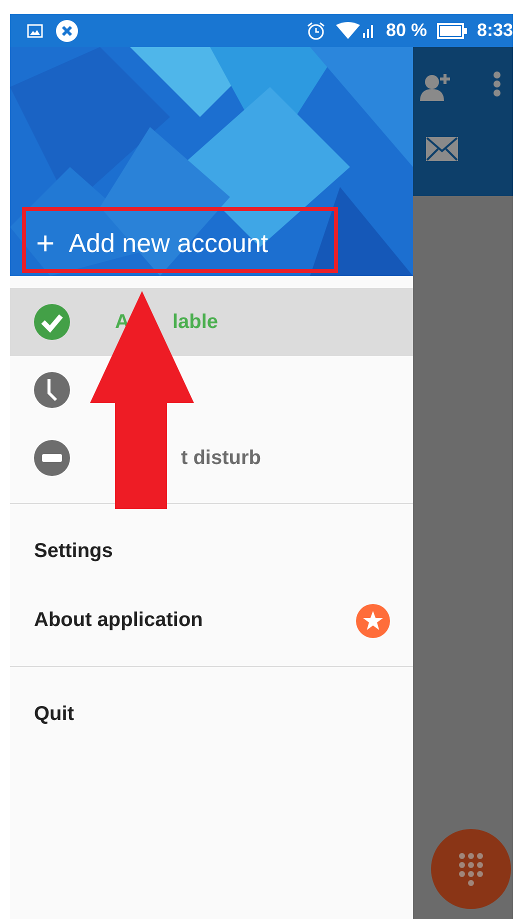  I want to click on image-icon, so click(35, 31).